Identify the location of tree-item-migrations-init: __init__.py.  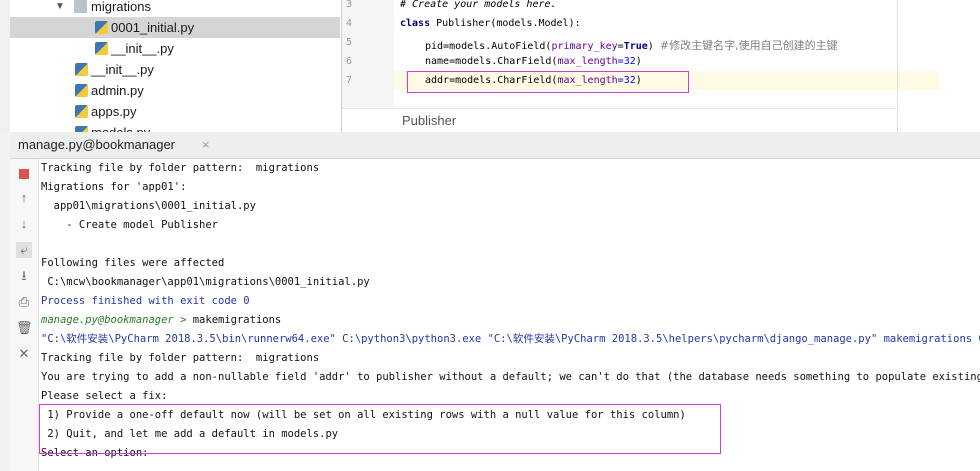
(175, 48).